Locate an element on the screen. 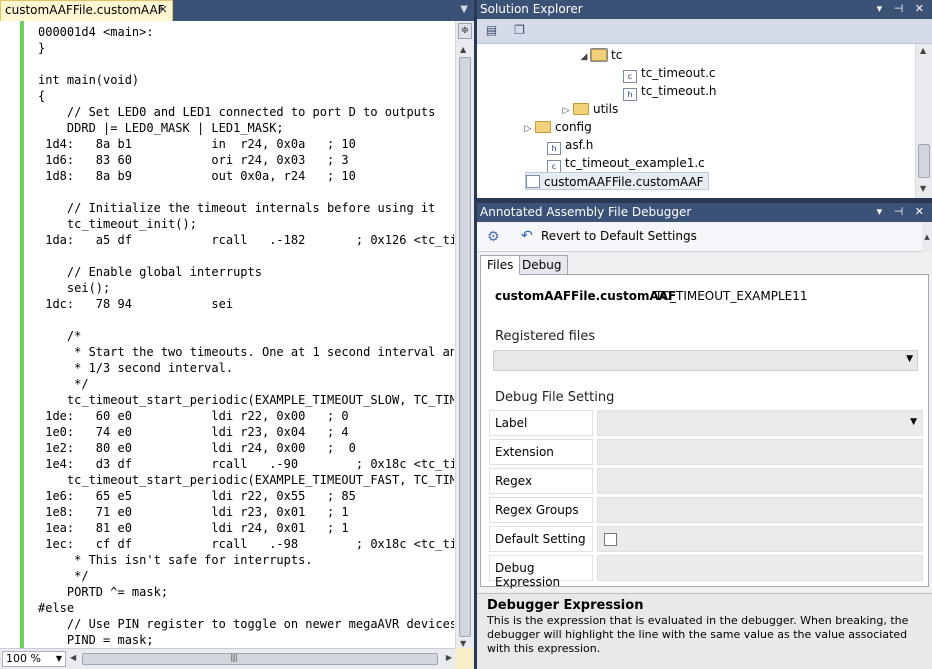 The width and height of the screenshot is (932, 669). code-line: 1d4: 8a b1 in r24, 0x0a ; 10 is located at coordinates (197, 144).